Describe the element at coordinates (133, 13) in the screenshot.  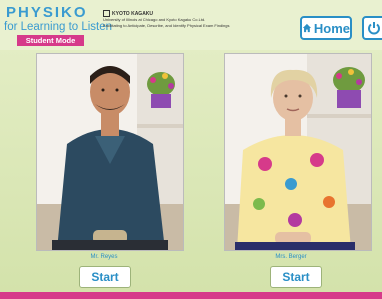
I see `vendor-name: KYOTO KAGAKU` at that location.